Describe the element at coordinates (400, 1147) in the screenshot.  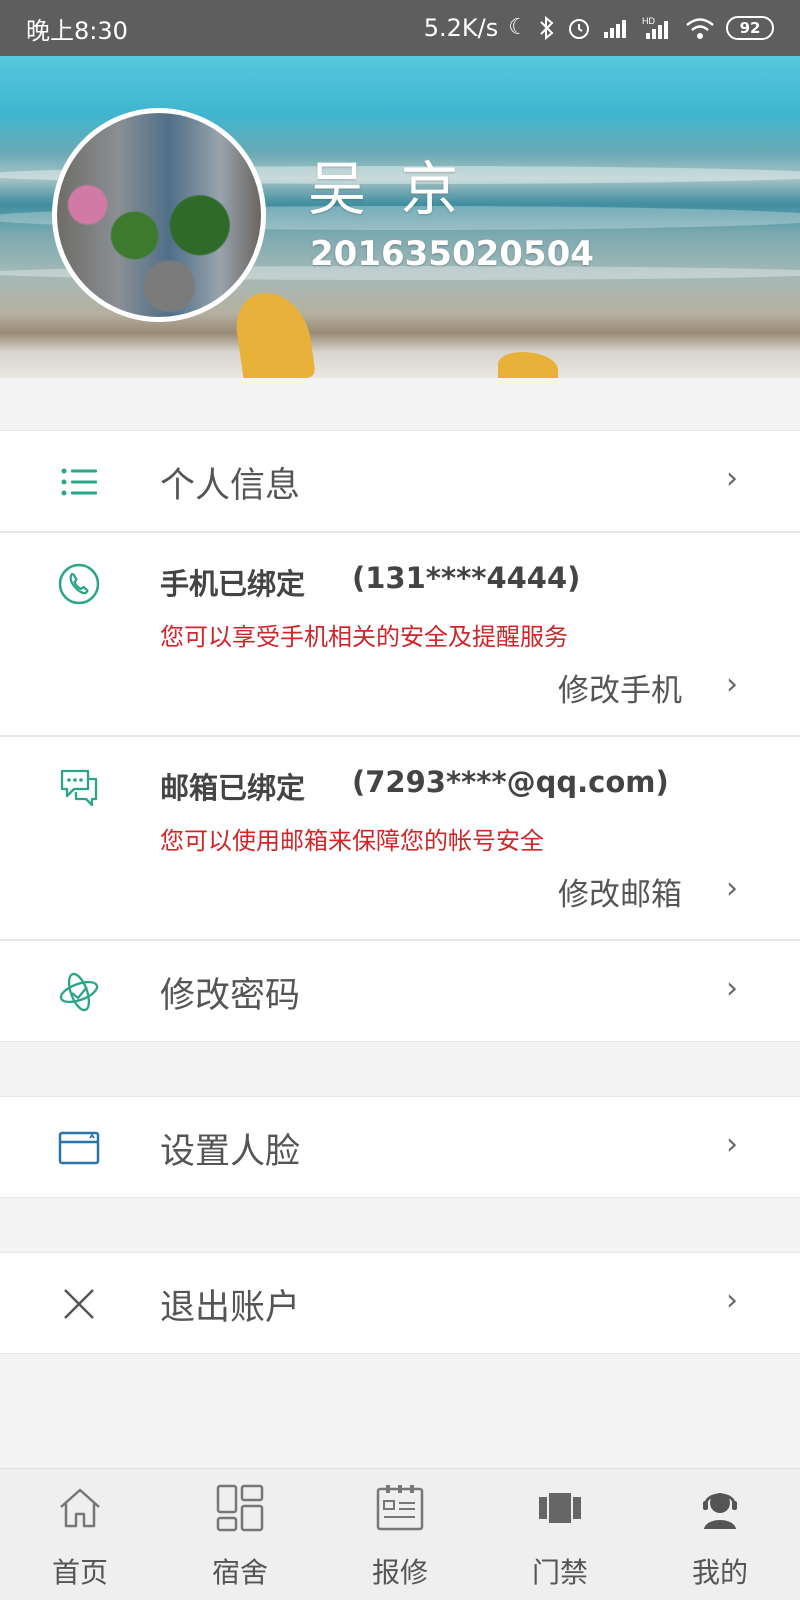
I see `set-face-row: 设置人脸 ›` at that location.